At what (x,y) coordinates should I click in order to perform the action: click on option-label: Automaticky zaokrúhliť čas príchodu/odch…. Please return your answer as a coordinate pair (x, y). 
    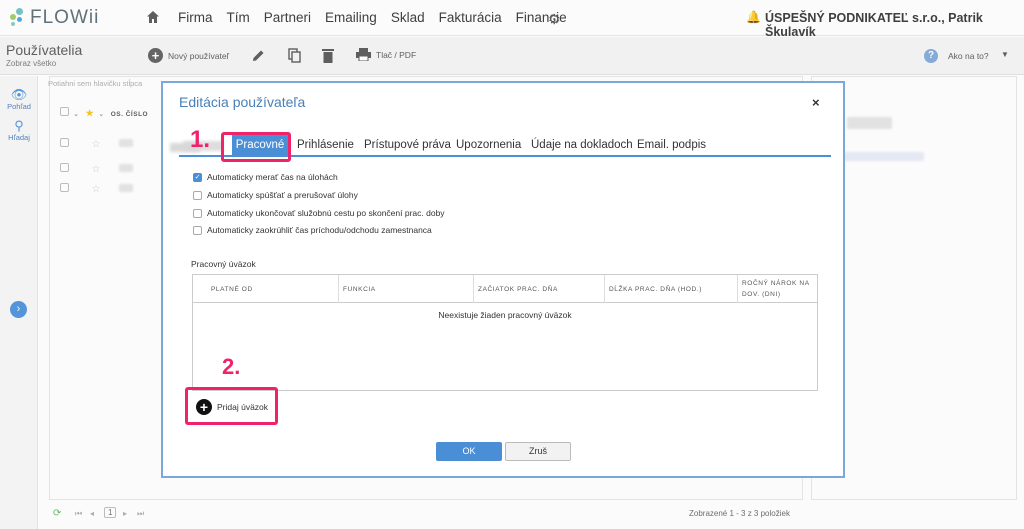
    Looking at the image, I should click on (319, 230).